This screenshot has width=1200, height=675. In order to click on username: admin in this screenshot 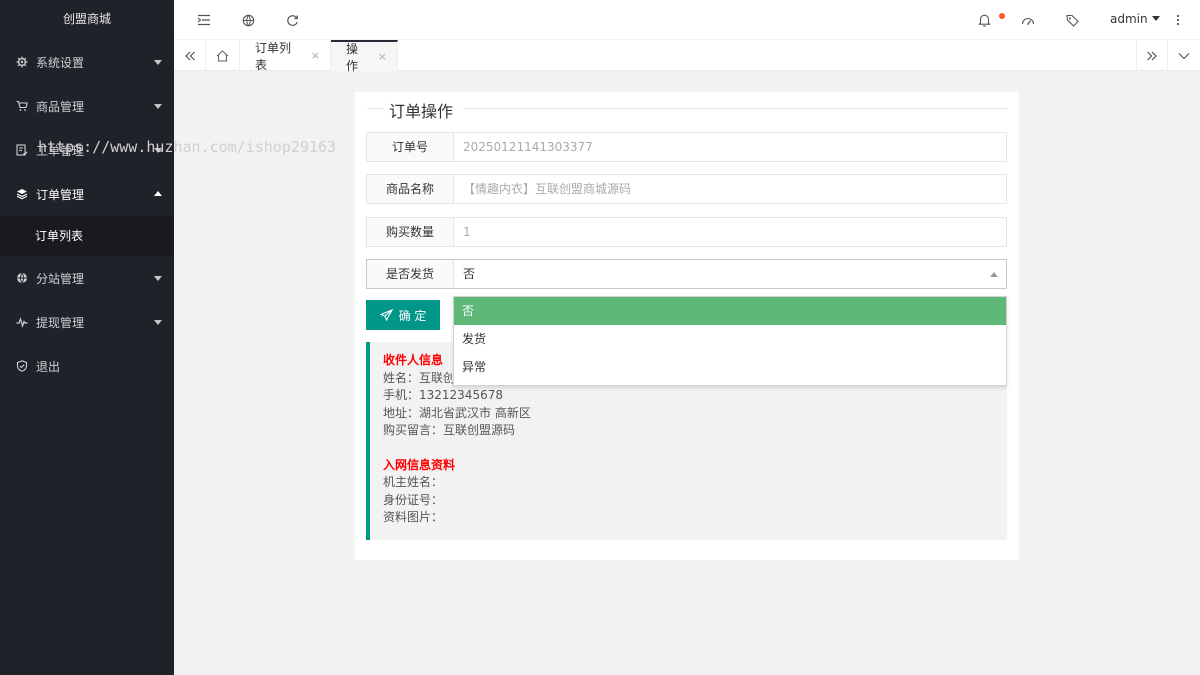, I will do `click(1129, 19)`.